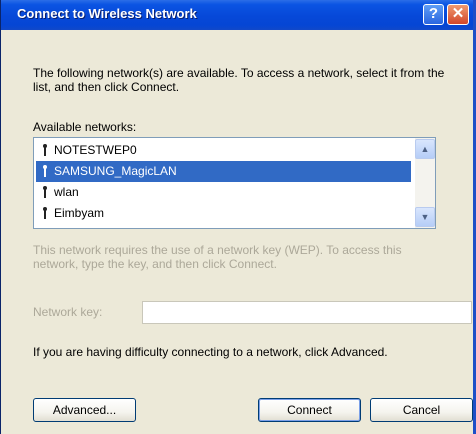 This screenshot has height=434, width=476. I want to click on list-item: Eimbyam, so click(223, 213).